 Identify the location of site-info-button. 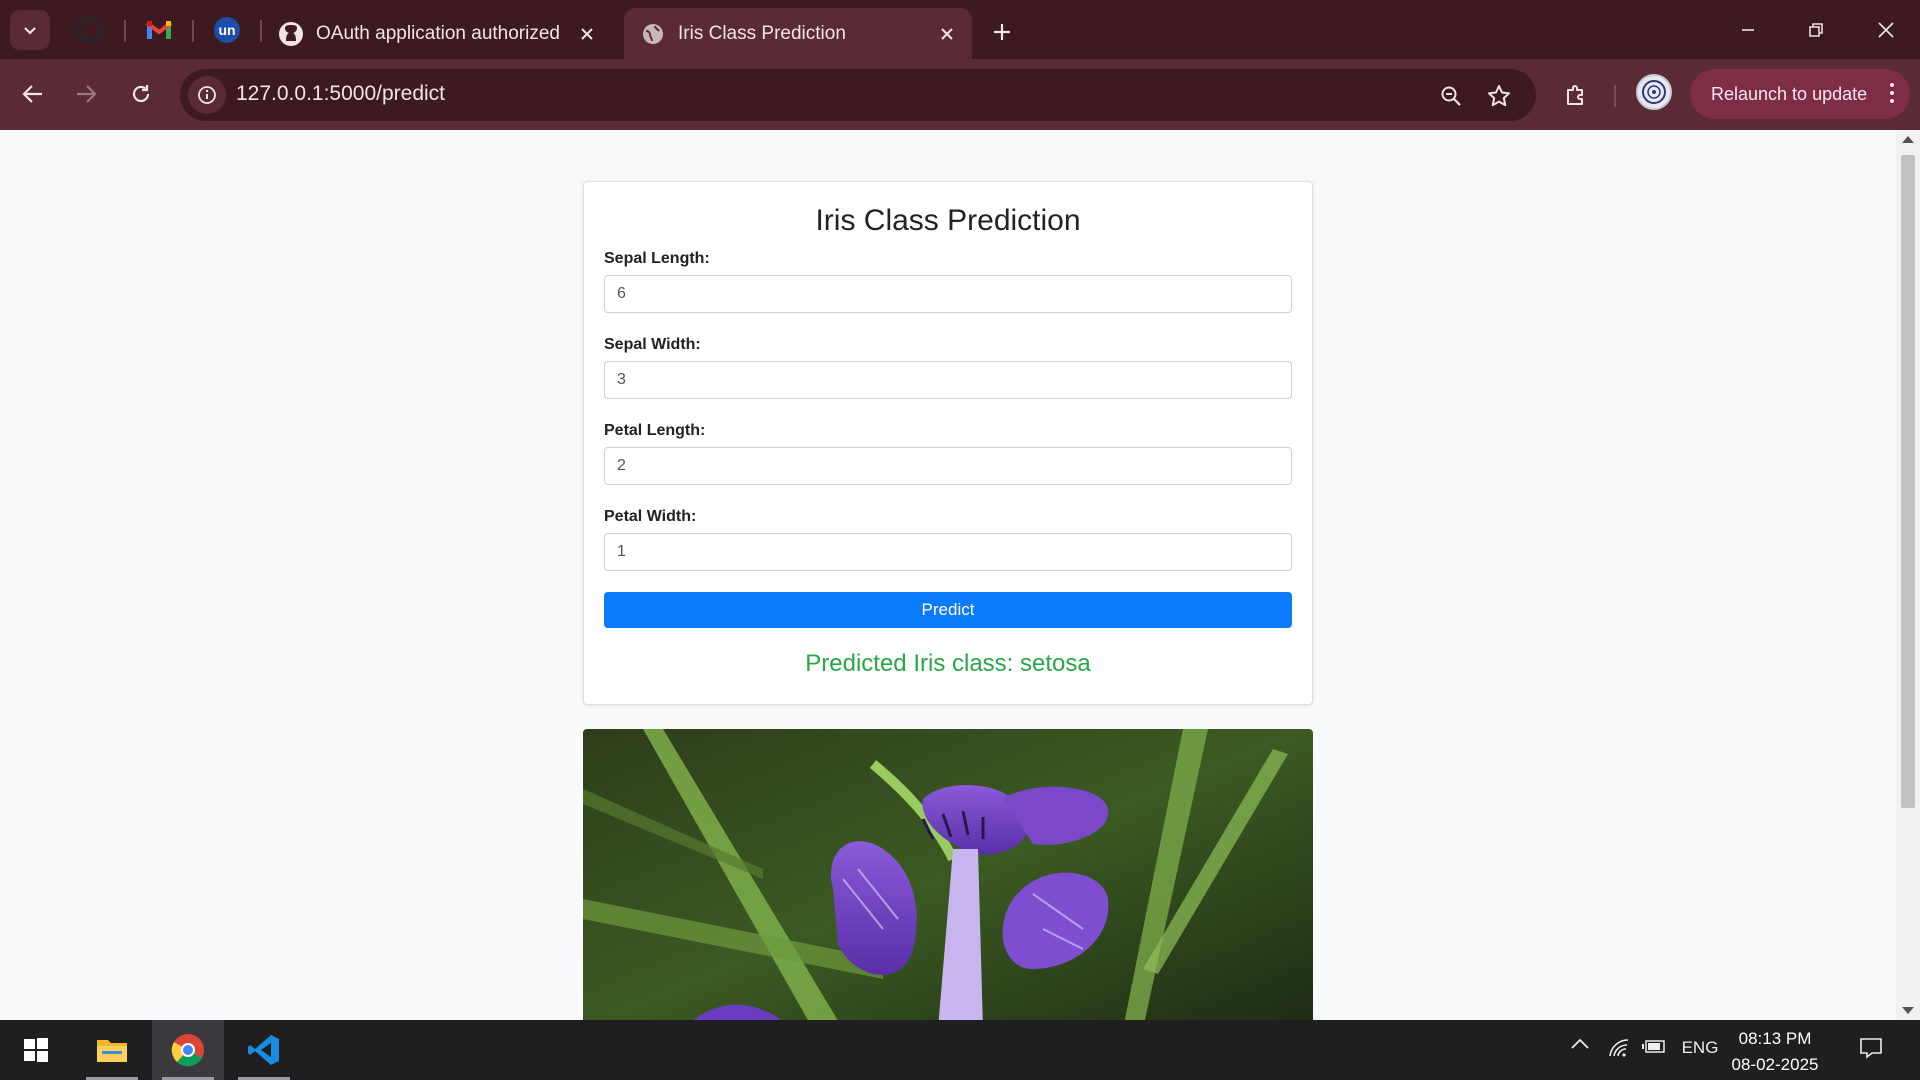
(207, 95).